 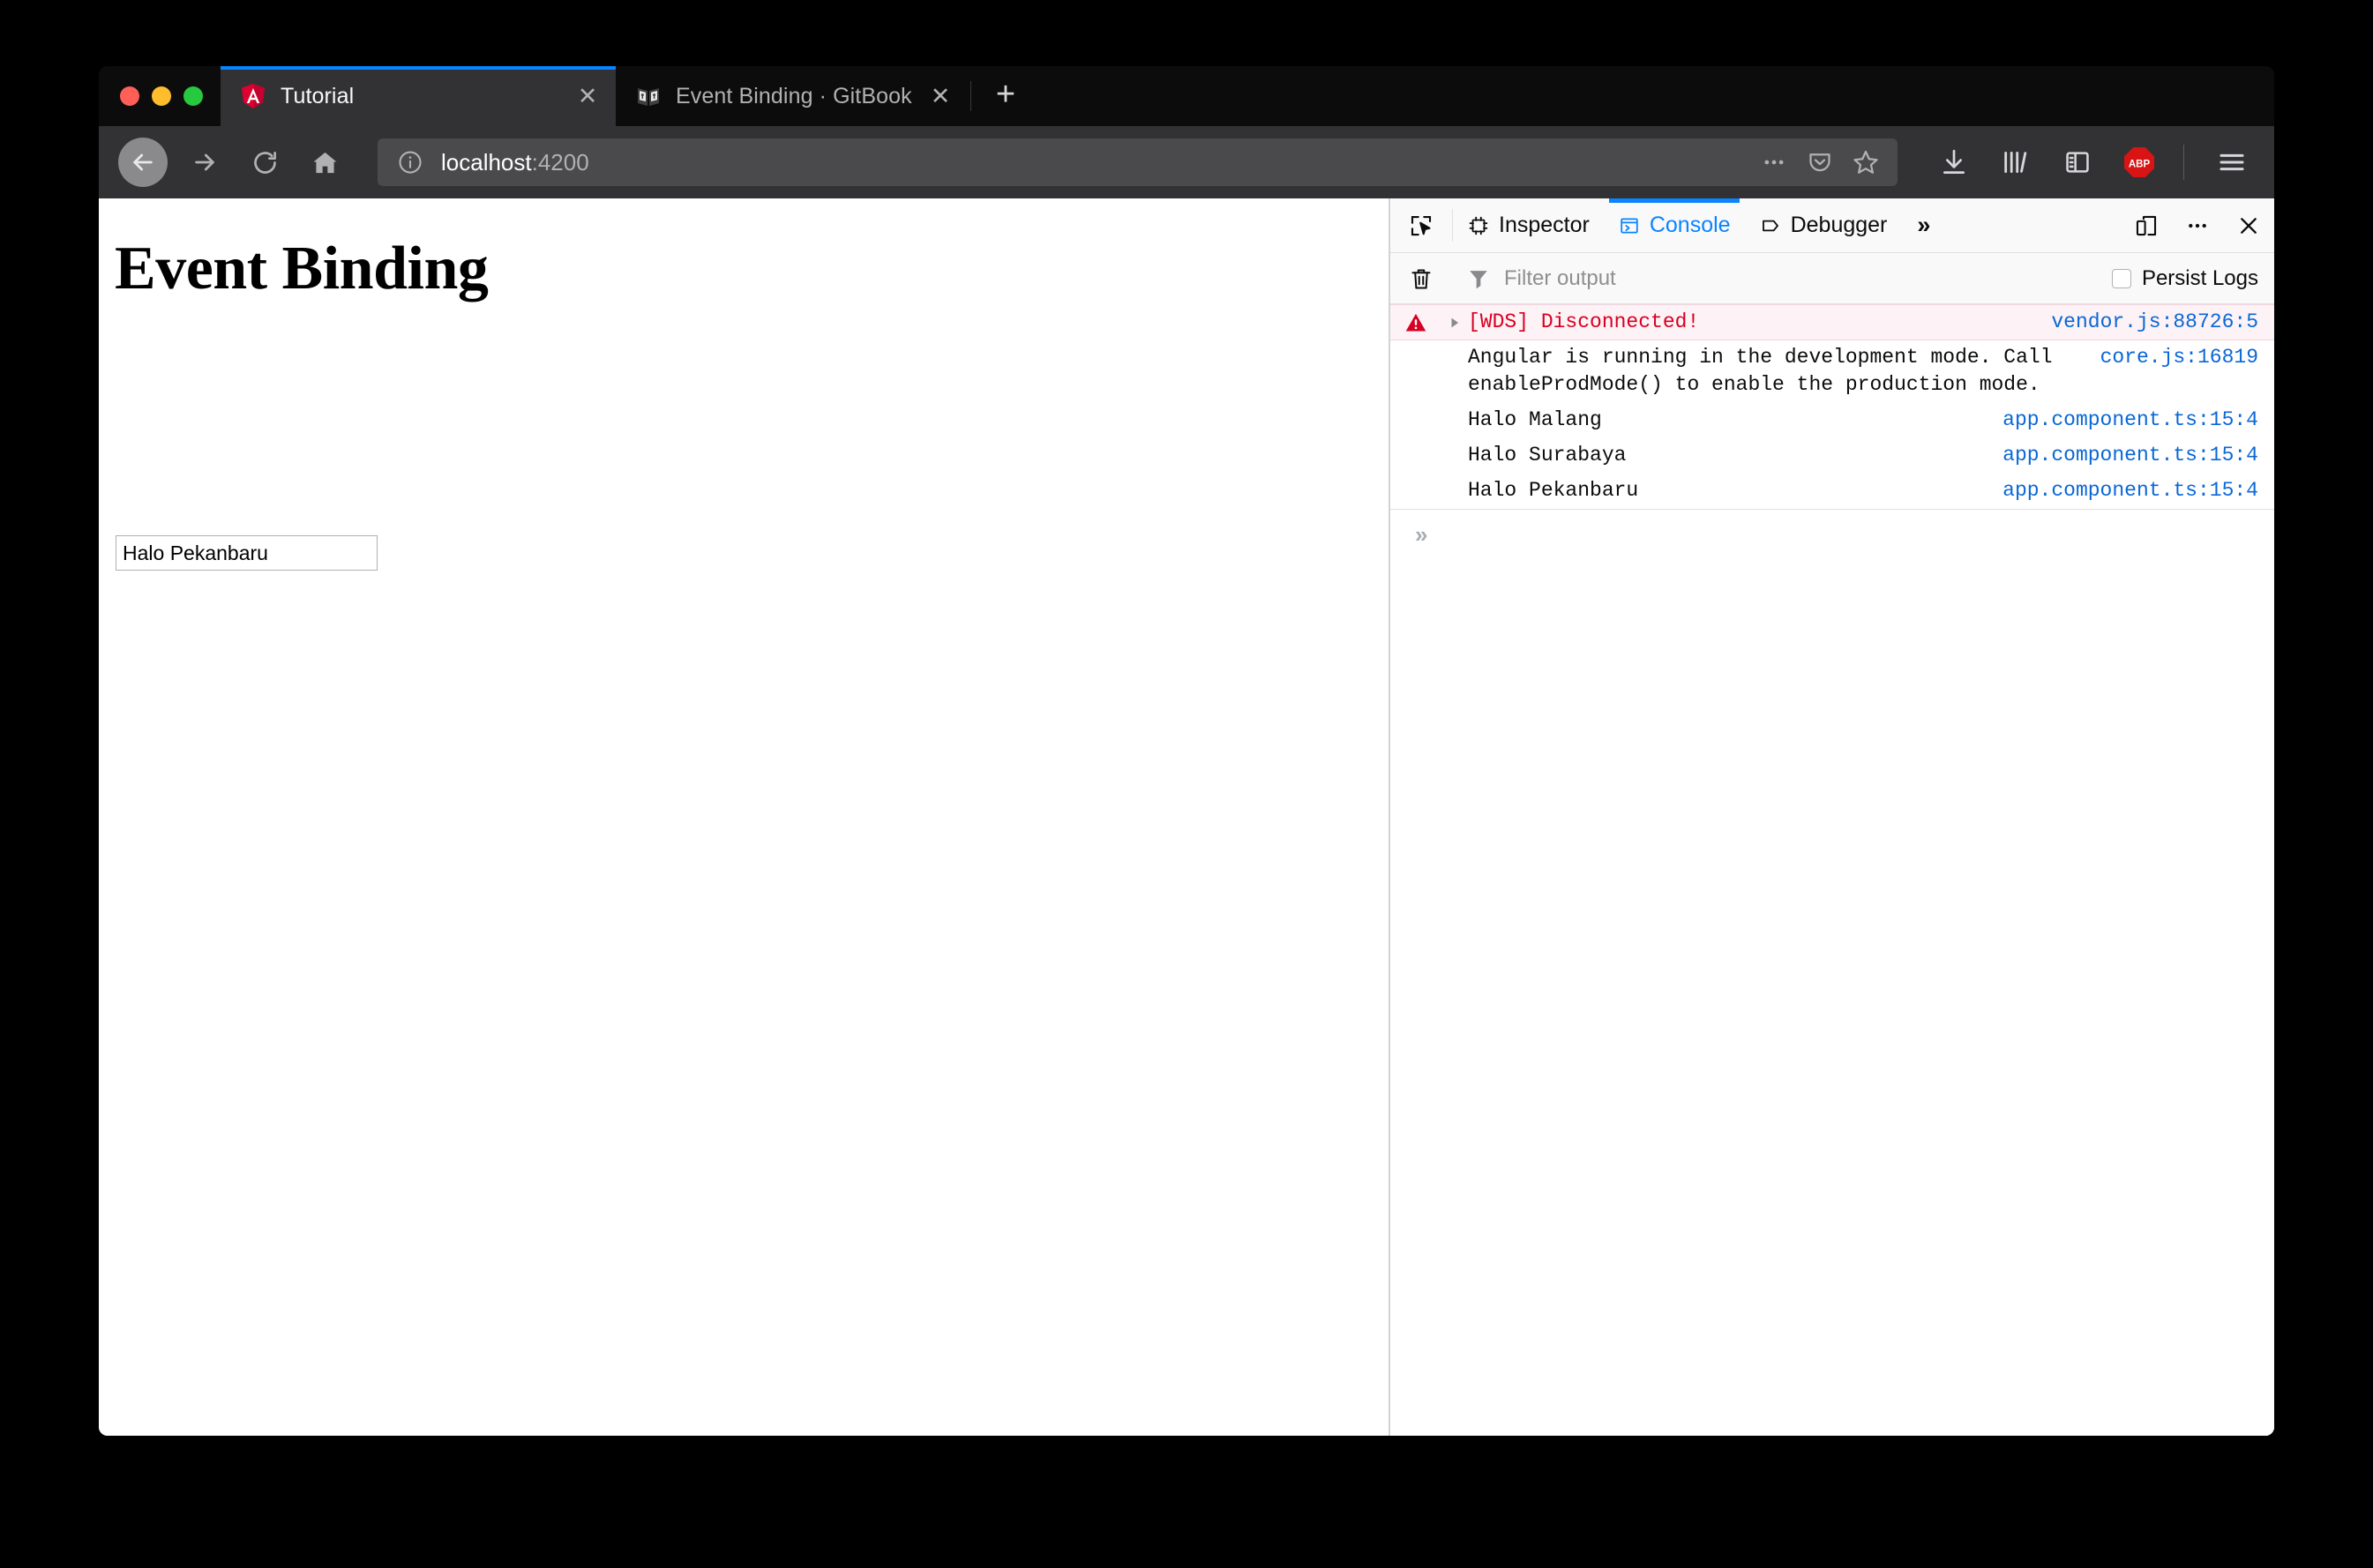 I want to click on console-input-row: », so click(x=1832, y=534).